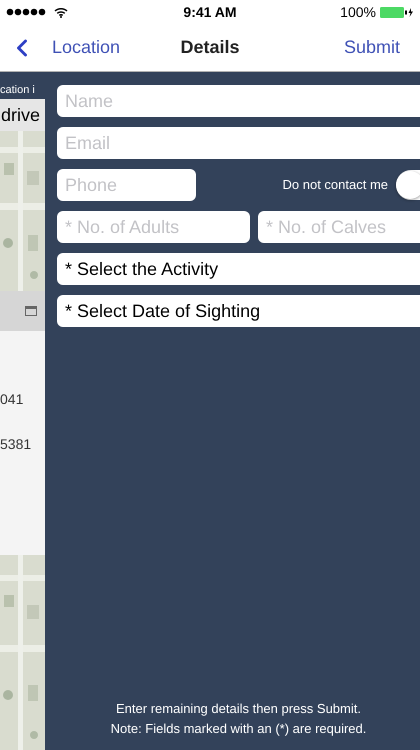 The width and height of the screenshot is (420, 750). Describe the element at coordinates (397, 12) in the screenshot. I see `battery-icon` at that location.